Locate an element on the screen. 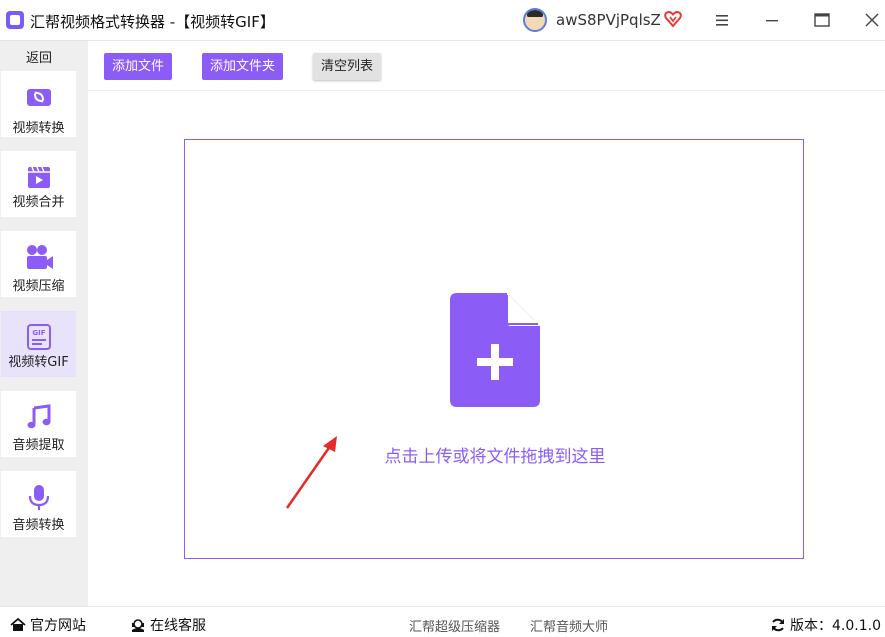 This screenshot has height=637, width=885. add-folder-button: 添加文件夹 is located at coordinates (243, 66).